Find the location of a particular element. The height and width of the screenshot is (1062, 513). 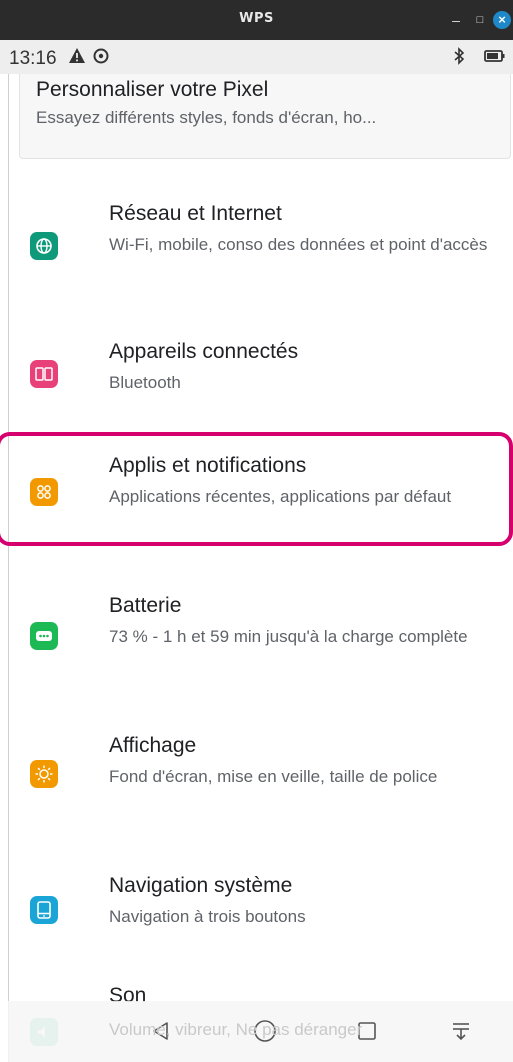

brightness-icon is located at coordinates (44, 774).